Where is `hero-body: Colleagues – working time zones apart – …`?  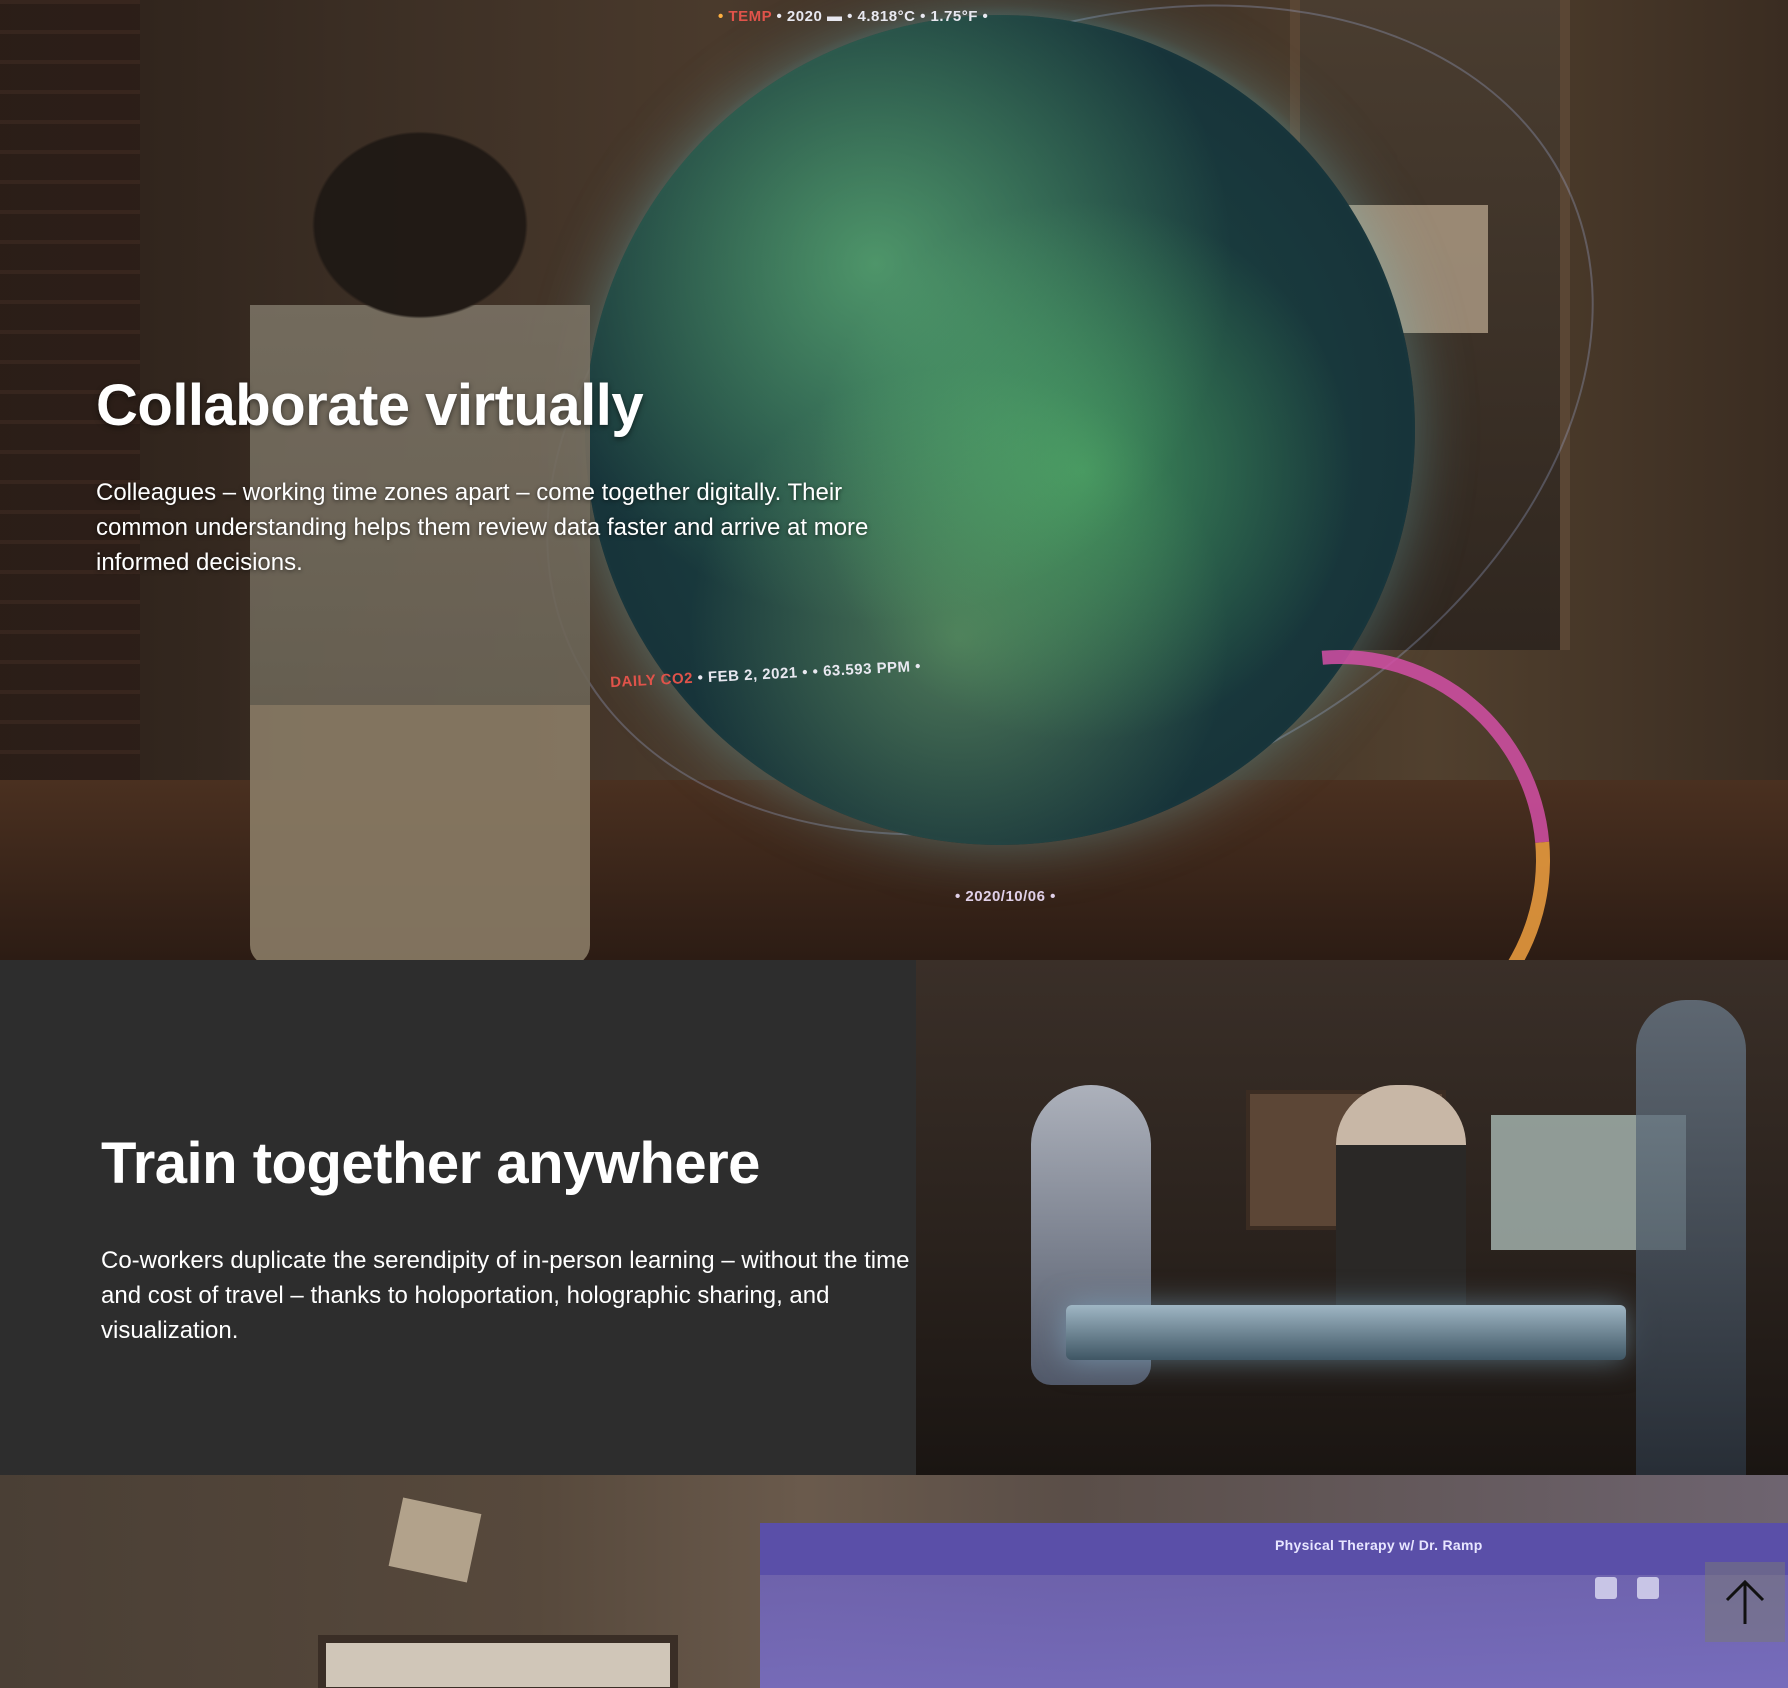 hero-body: Colleagues – working time zones apart – … is located at coordinates (482, 527).